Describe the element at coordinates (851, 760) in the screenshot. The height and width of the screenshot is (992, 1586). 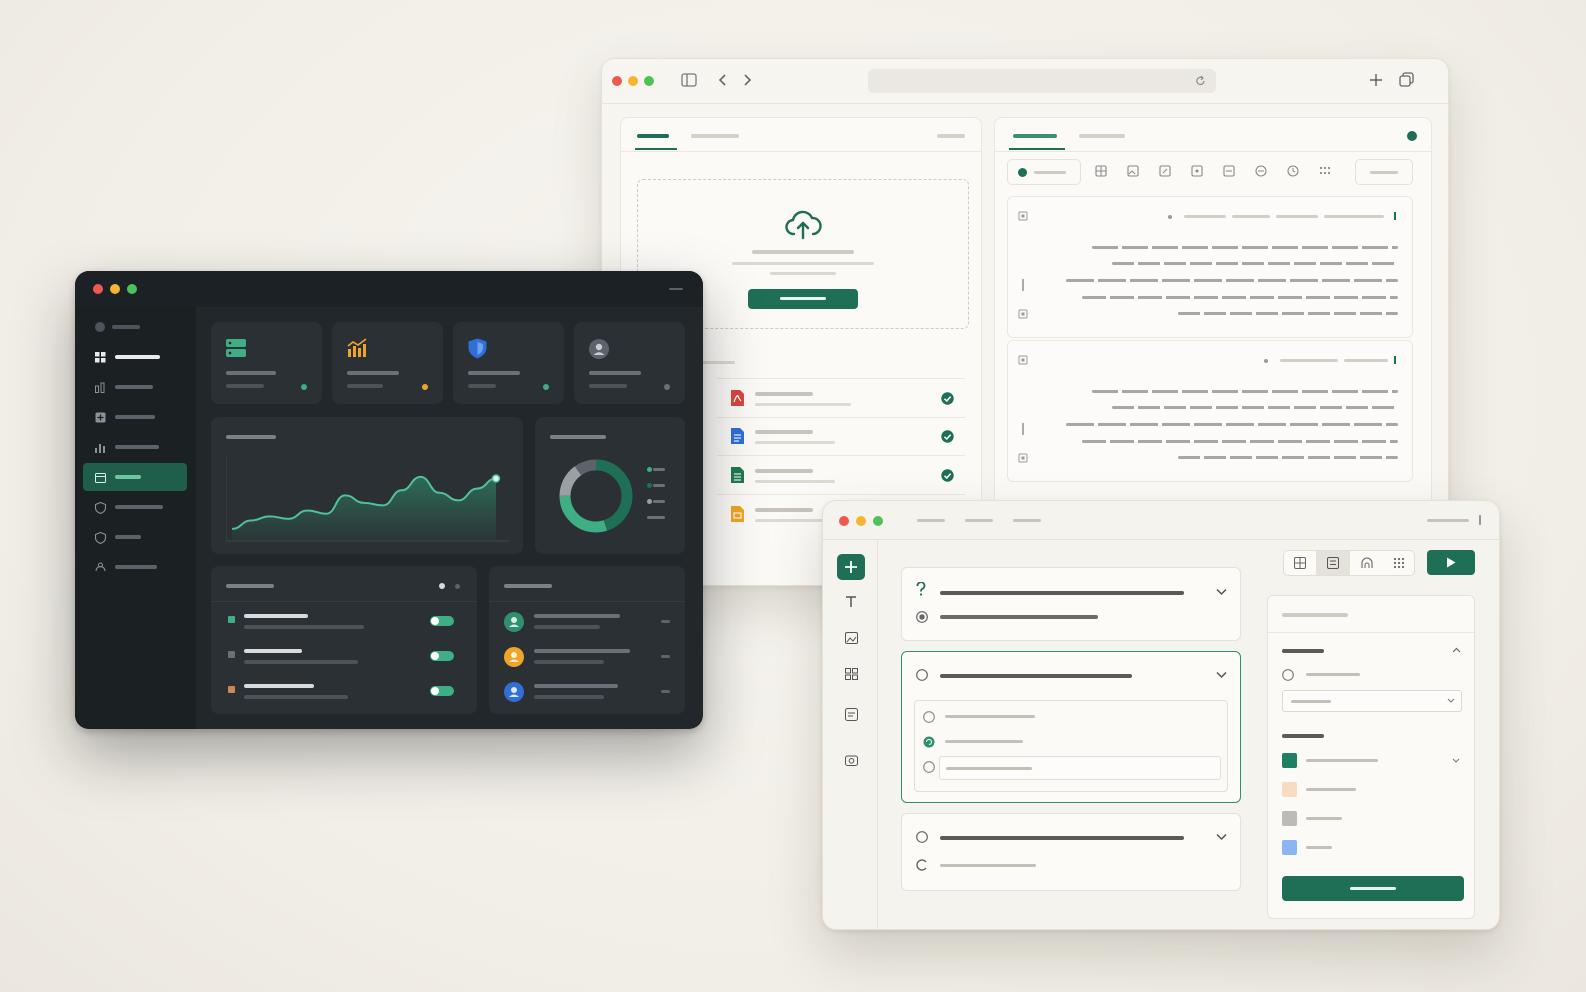
I see `camera-icon` at that location.